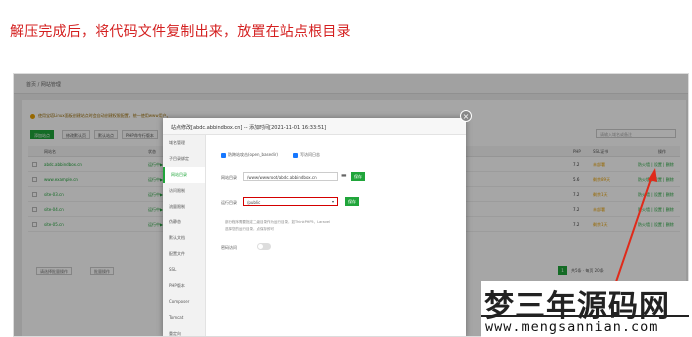  Describe the element at coordinates (290, 201) in the screenshot. I see `run-dir-select: /public ▾` at that location.